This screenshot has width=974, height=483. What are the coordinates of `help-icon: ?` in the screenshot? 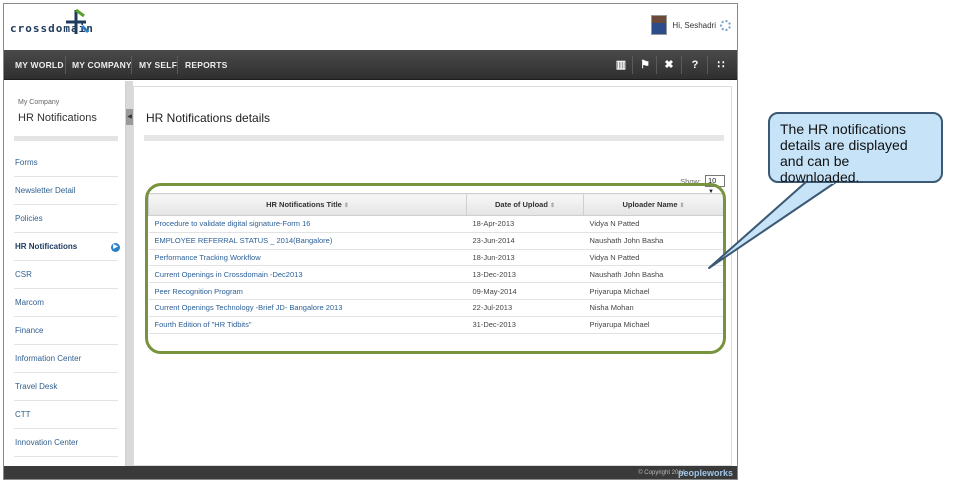 It's located at (695, 65).